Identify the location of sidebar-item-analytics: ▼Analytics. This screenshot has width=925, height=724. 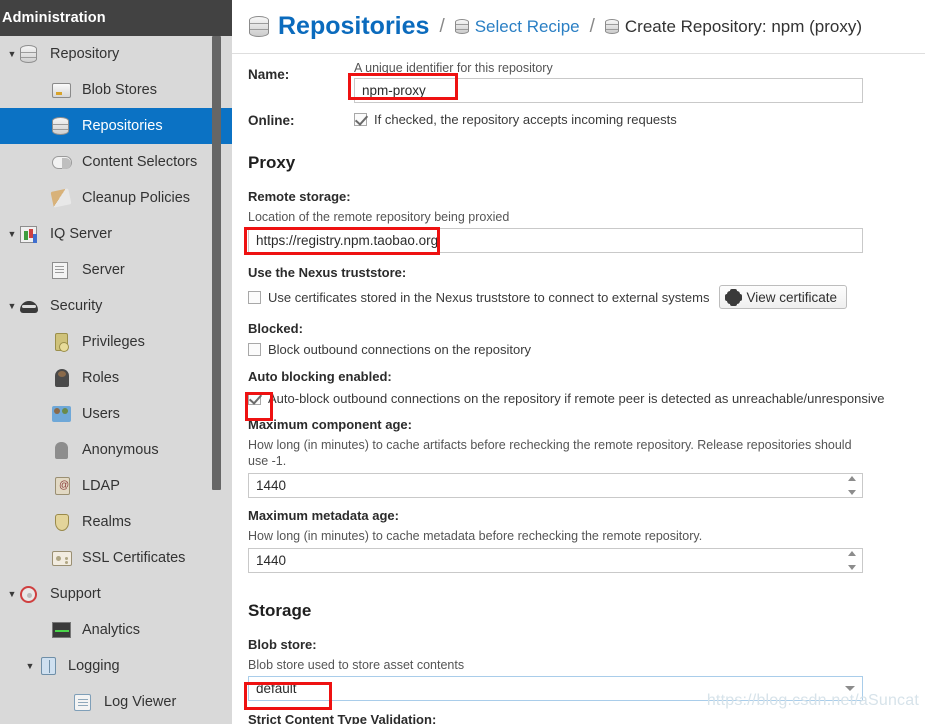
(116, 630).